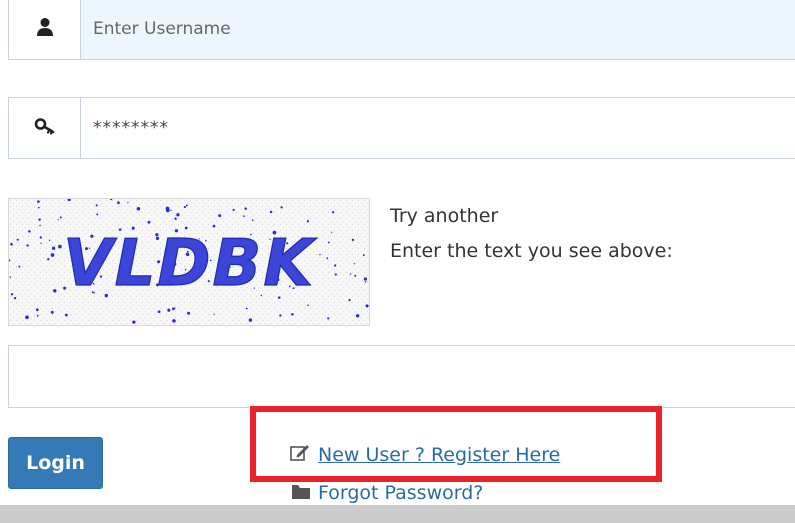  What do you see at coordinates (531, 251) in the screenshot?
I see `captcha-instruction: Enter the text you see above:` at bounding box center [531, 251].